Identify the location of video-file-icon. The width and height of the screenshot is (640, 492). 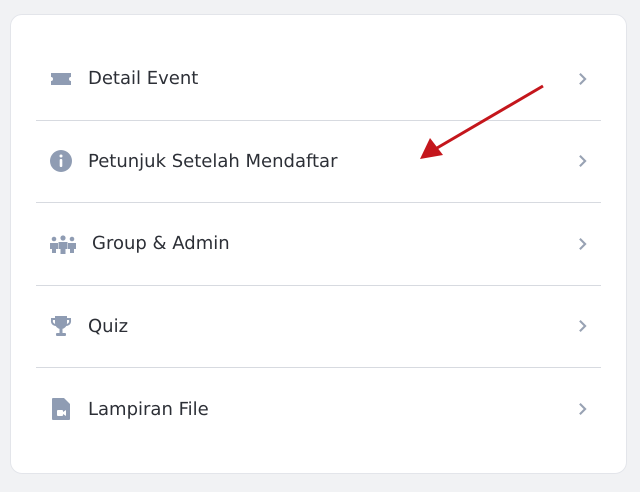
(61, 409).